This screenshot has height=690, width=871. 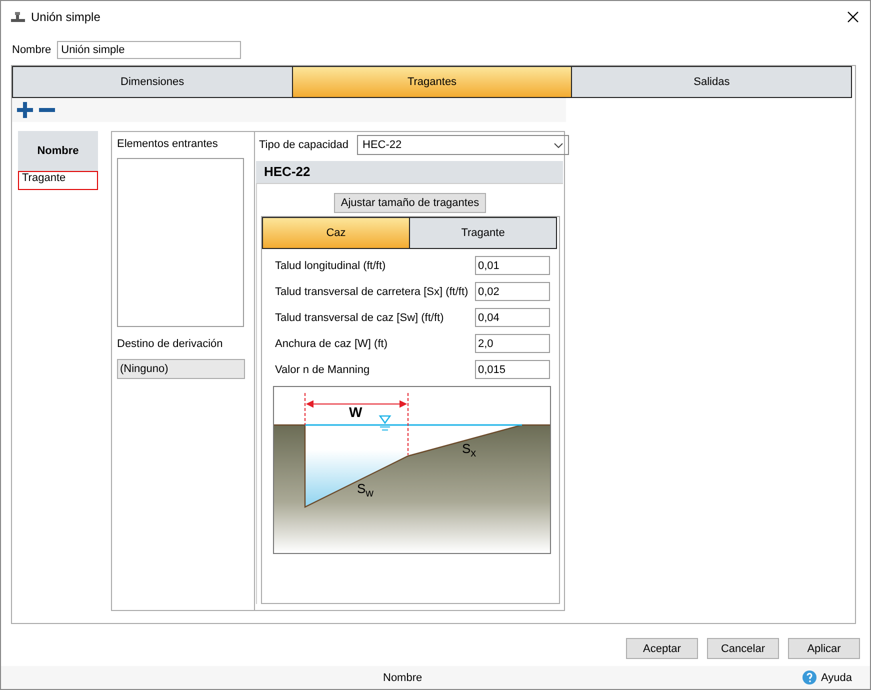 I want to click on window-title: Unión simple, so click(x=65, y=17).